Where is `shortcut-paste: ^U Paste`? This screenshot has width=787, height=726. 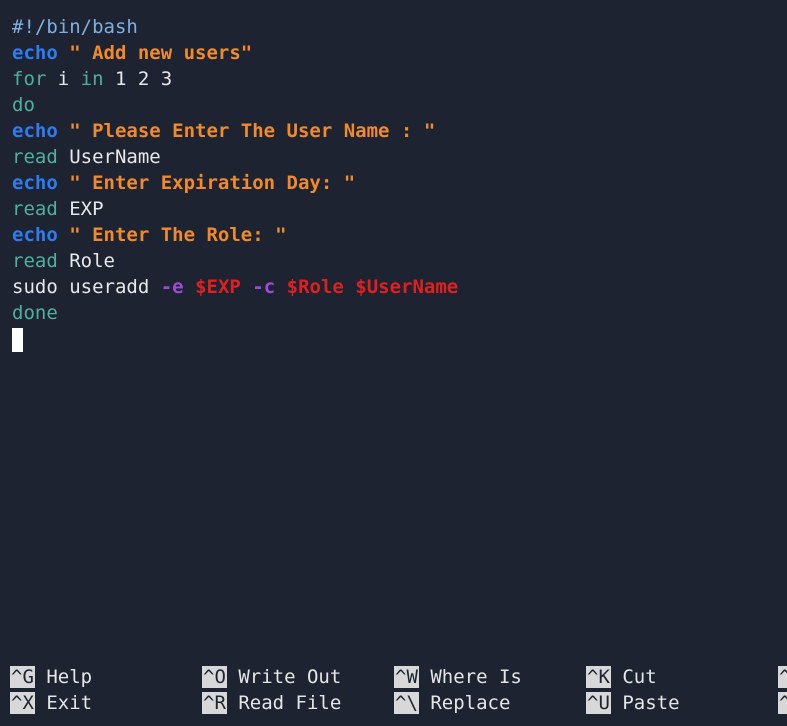 shortcut-paste: ^U Paste is located at coordinates (633, 703).